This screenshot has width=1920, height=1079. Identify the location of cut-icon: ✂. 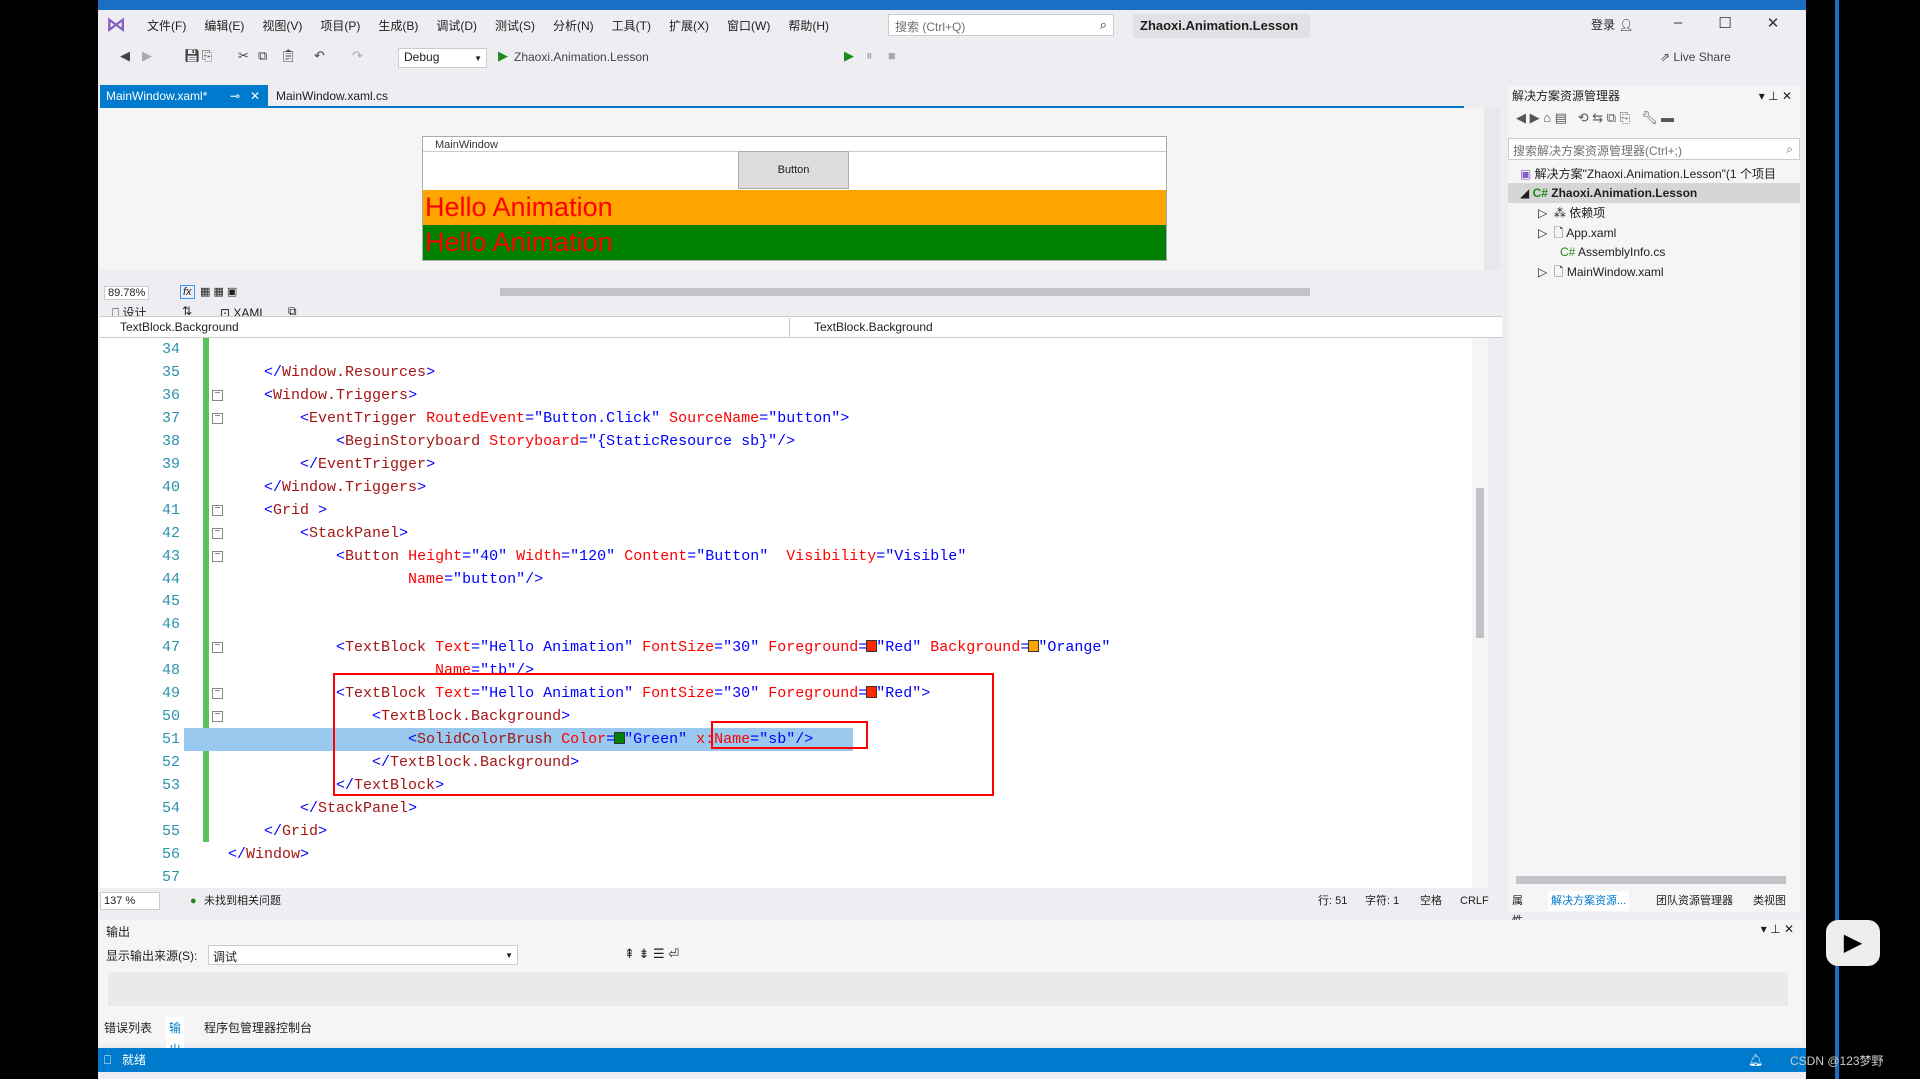
(243, 56).